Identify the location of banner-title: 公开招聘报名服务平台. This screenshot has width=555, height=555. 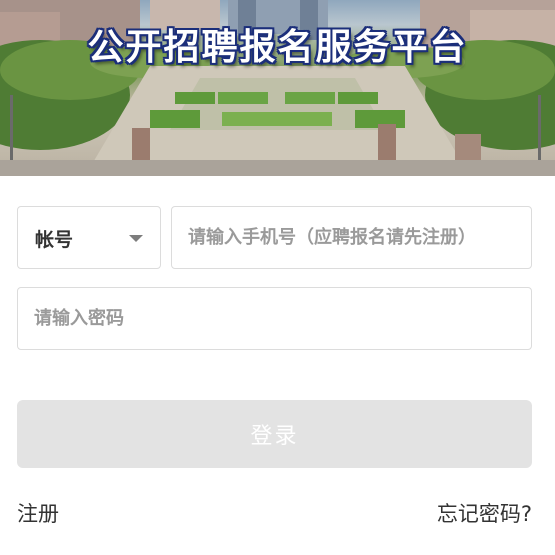
(277, 47).